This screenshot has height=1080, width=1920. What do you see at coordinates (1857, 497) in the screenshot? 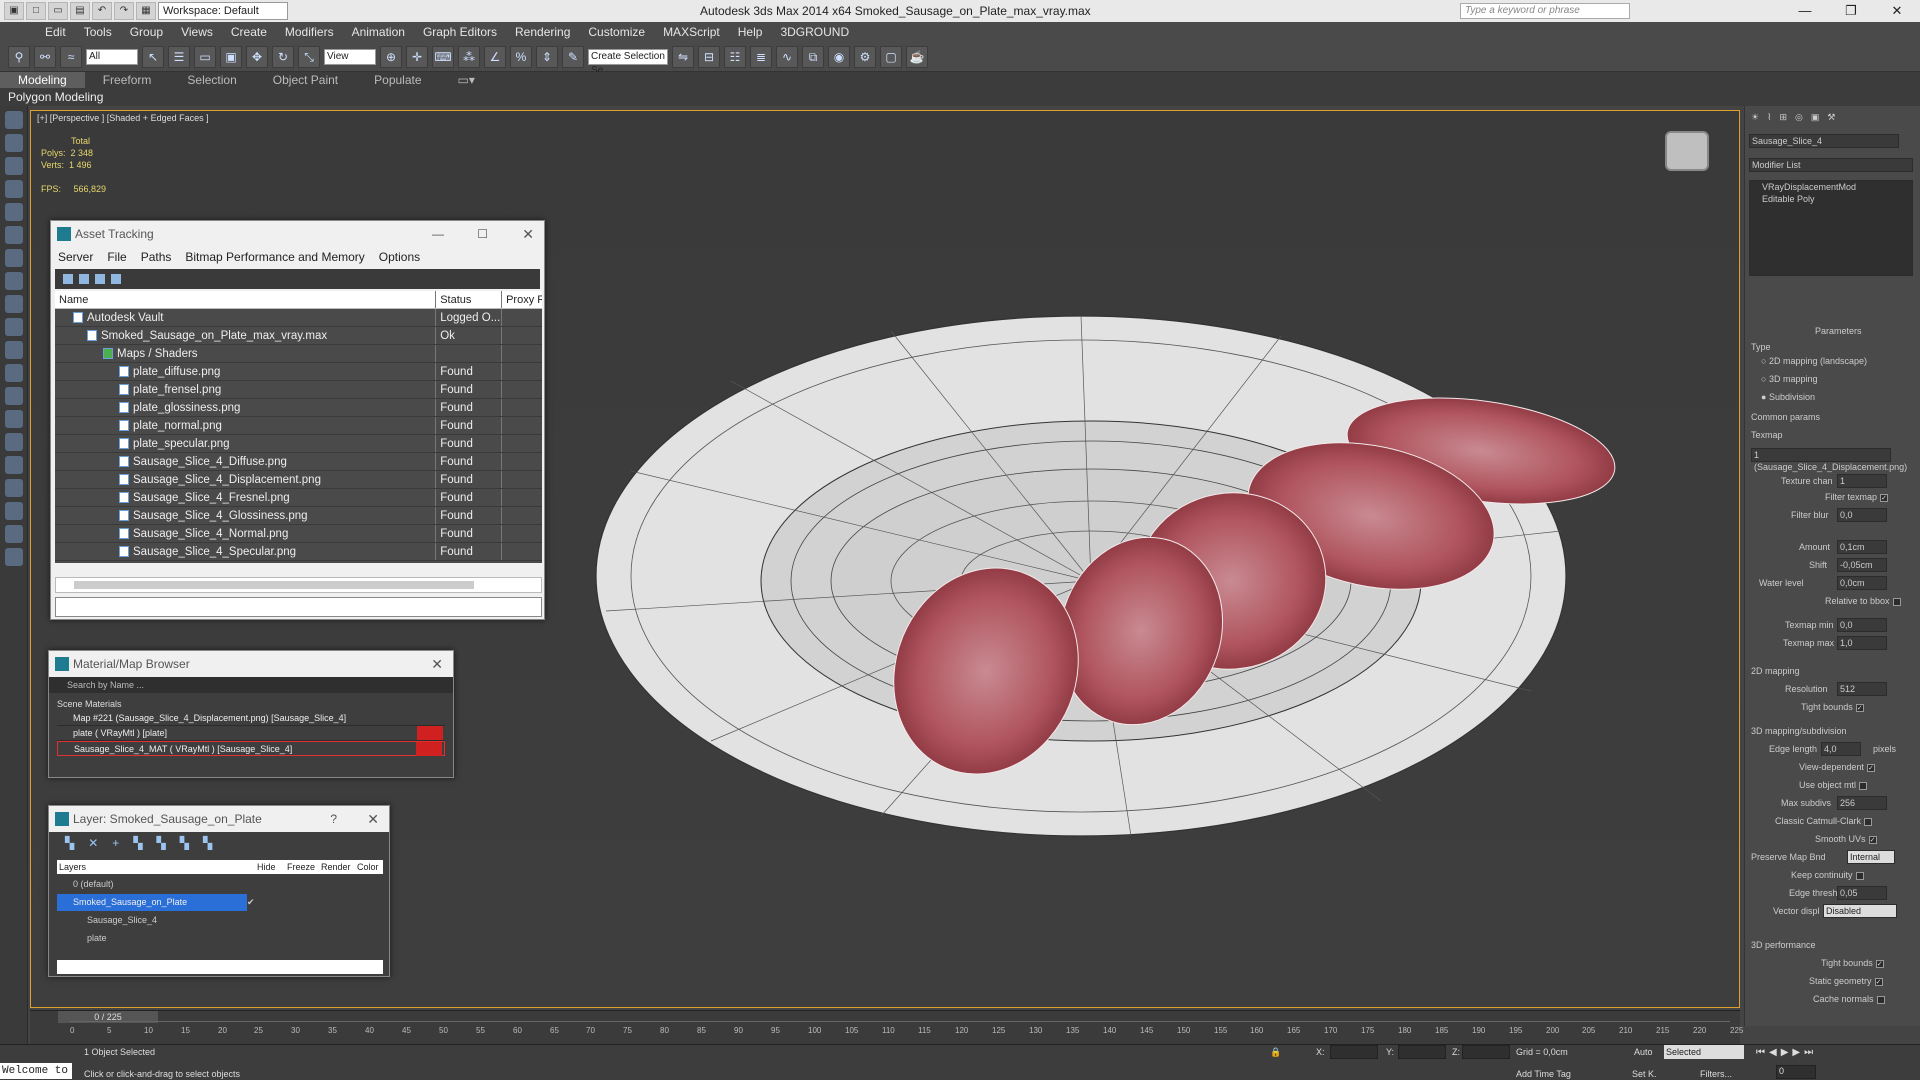
I see `filter-texmap-checkbox: Filter texmap ✓` at bounding box center [1857, 497].